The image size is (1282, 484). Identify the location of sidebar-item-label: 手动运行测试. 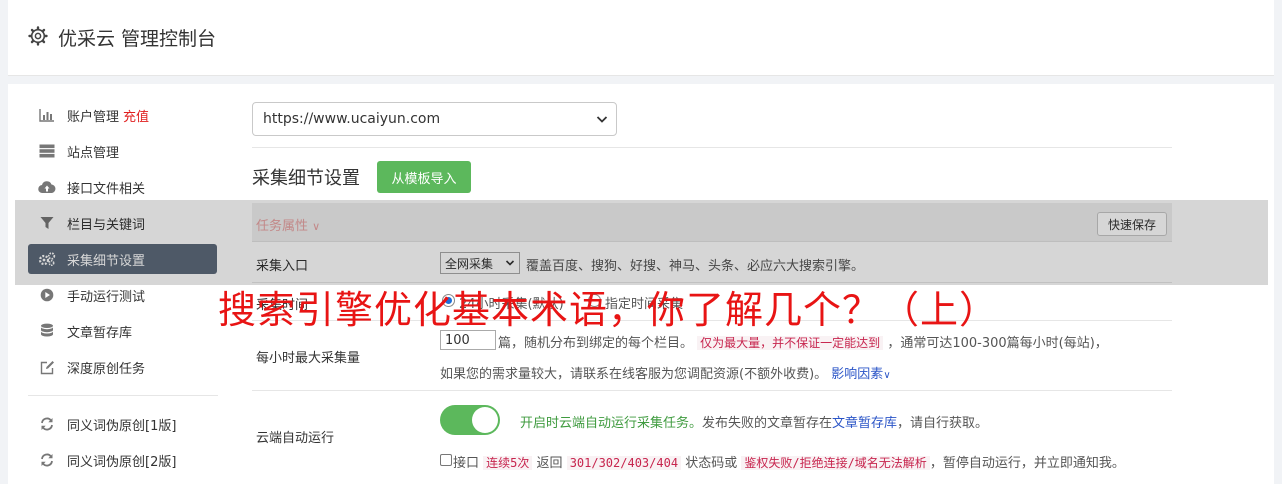
(106, 297).